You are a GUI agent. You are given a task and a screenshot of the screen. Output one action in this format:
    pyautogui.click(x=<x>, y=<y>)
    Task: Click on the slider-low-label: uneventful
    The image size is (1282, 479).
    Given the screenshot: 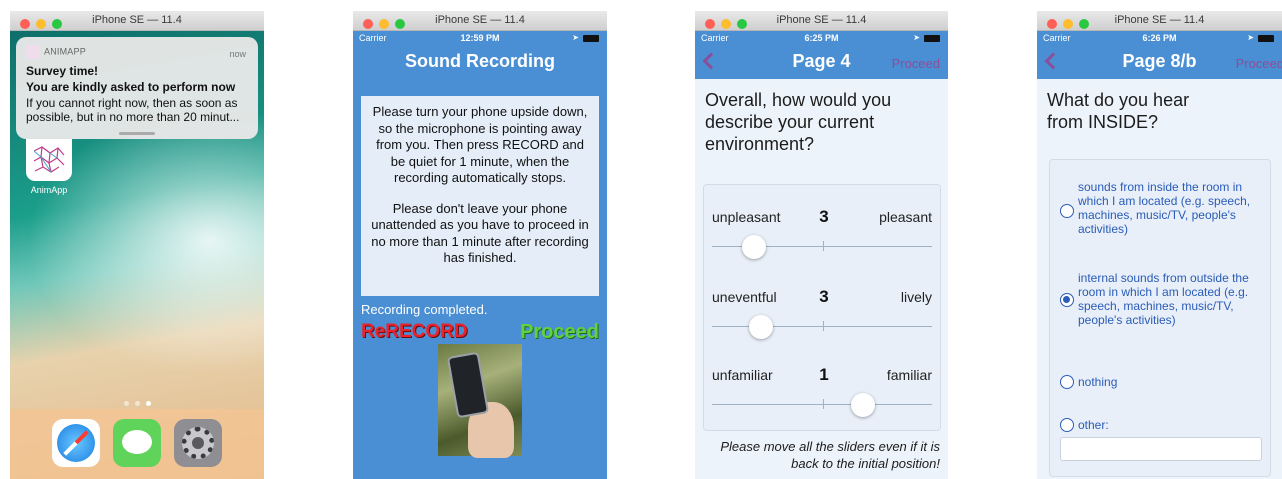 What is the action you would take?
    pyautogui.click(x=744, y=297)
    